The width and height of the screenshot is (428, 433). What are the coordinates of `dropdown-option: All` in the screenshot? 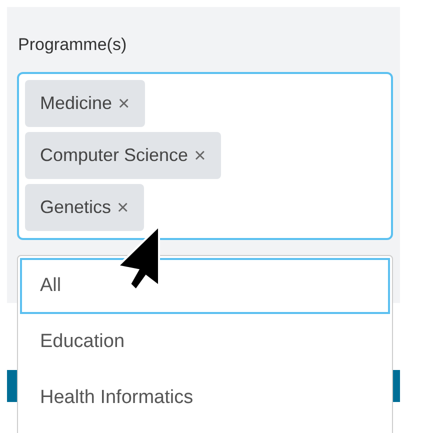 It's located at (205, 286).